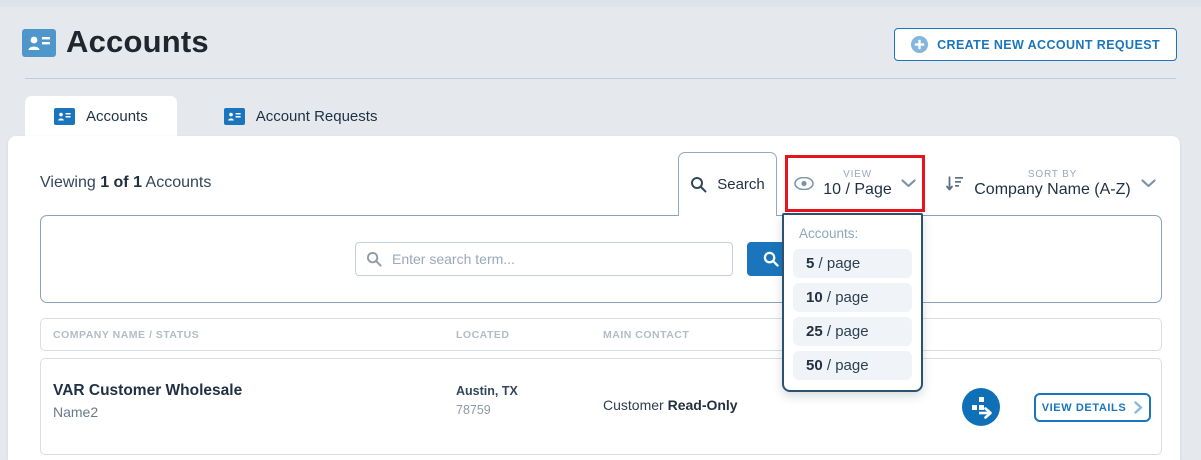  I want to click on create-new-account-request-button: CREATE NEW ACCOUNT REQUEST, so click(1035, 44).